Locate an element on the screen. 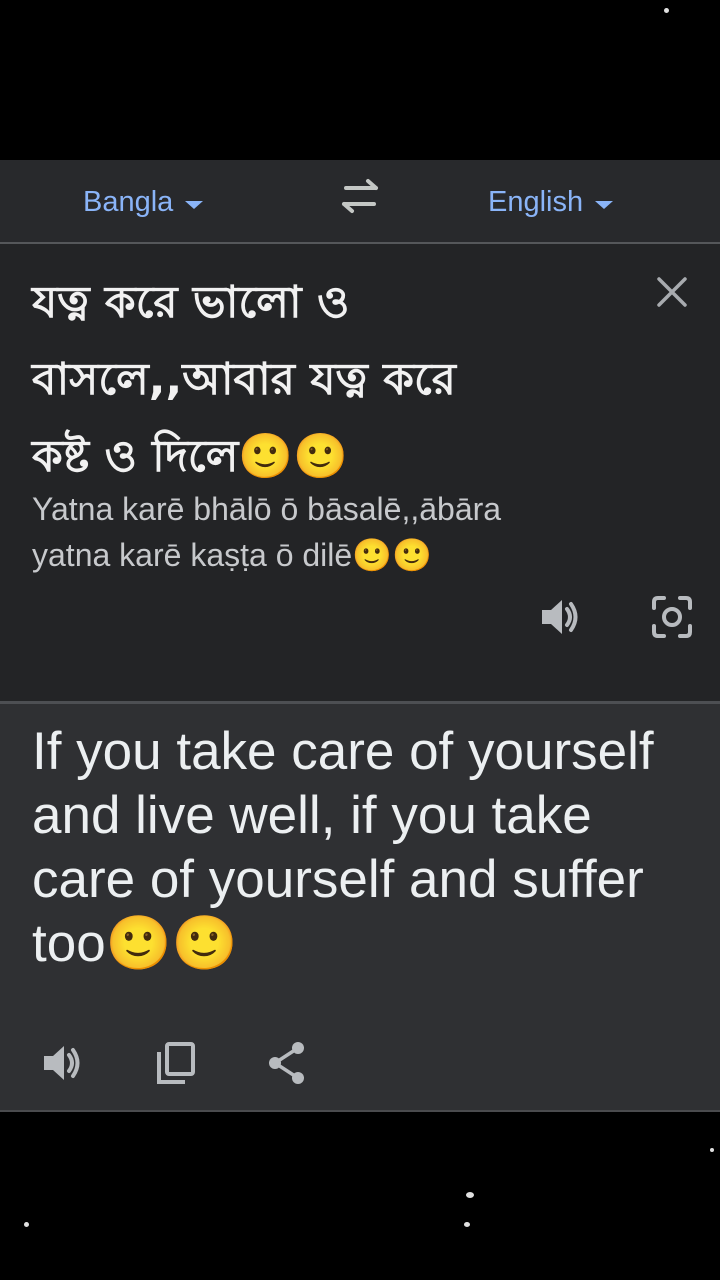 The width and height of the screenshot is (720, 1280). language-bar: Bangla English is located at coordinates (360, 202).